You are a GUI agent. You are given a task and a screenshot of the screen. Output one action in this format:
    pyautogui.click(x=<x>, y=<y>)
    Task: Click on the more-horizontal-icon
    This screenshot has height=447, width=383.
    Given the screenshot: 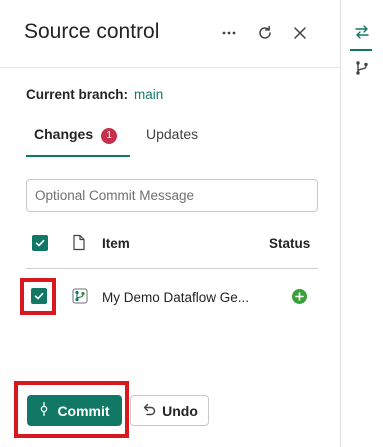 What is the action you would take?
    pyautogui.click(x=229, y=33)
    